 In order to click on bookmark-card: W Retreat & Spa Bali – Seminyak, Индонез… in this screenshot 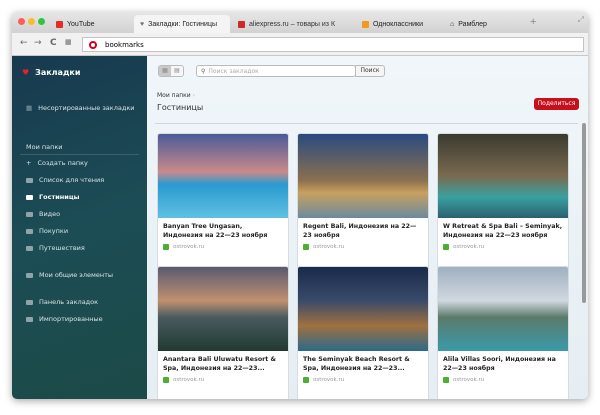, I will do `click(503, 204)`.